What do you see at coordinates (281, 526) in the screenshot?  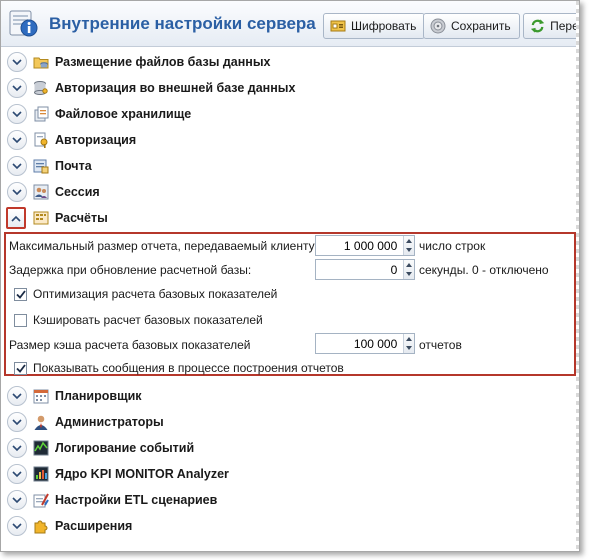 I see `section-extensions: Расширения` at bounding box center [281, 526].